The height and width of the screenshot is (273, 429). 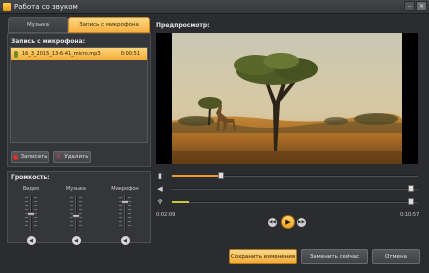 I want to click on preview-section-label: Предпросмотр:, so click(x=183, y=25).